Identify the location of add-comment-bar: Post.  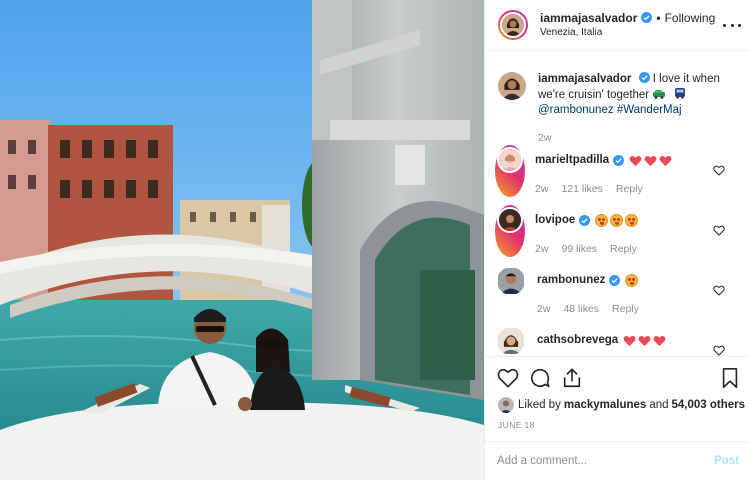
(617, 460).